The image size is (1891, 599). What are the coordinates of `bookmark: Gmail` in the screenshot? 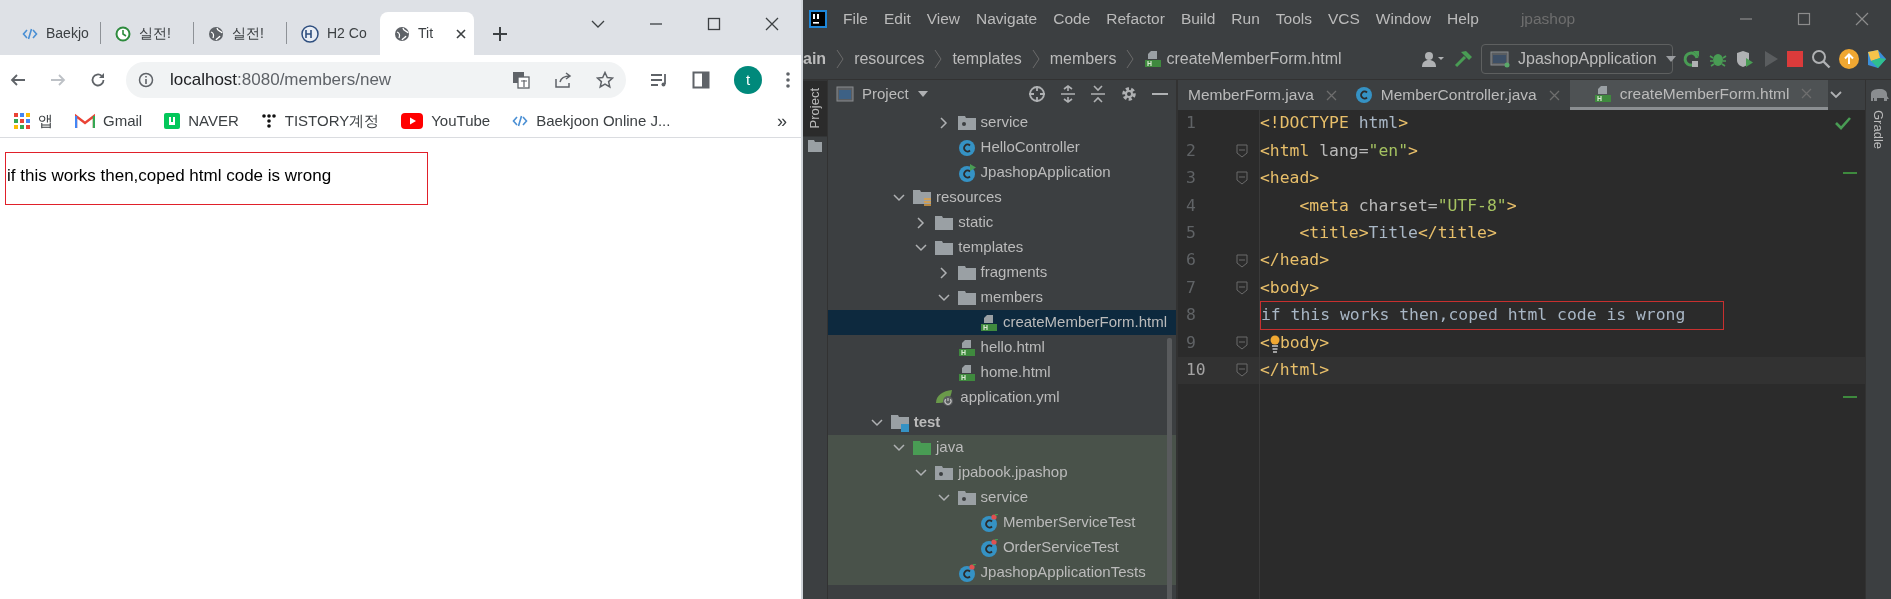 It's located at (109, 121).